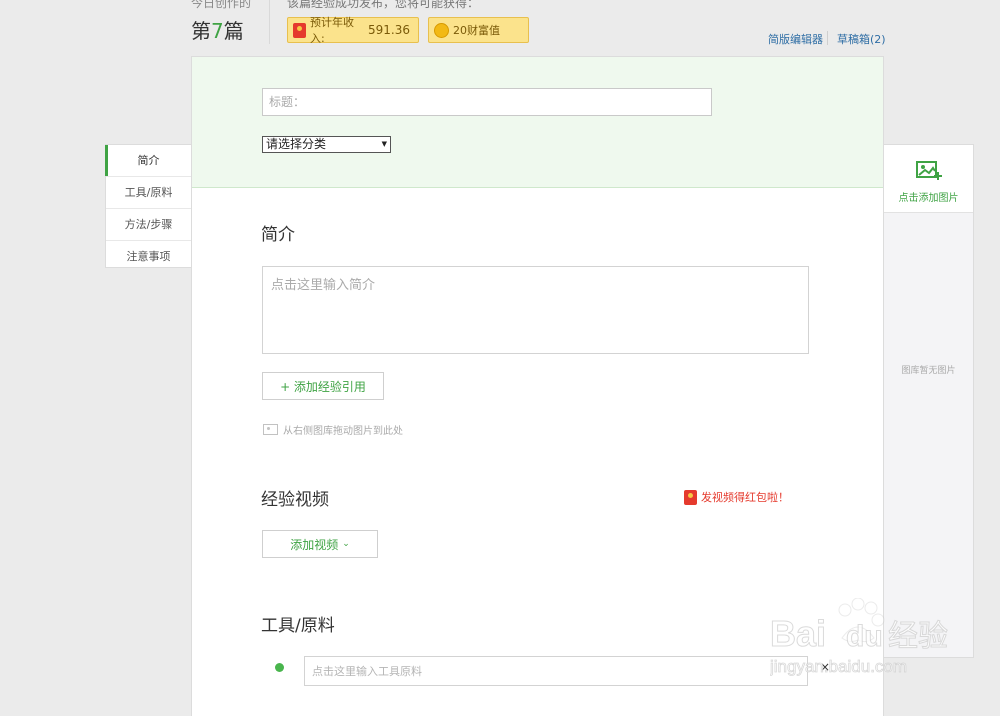 Image resolution: width=1000 pixels, height=716 pixels. Describe the element at coordinates (535, 310) in the screenshot. I see `intro-textarea` at that location.